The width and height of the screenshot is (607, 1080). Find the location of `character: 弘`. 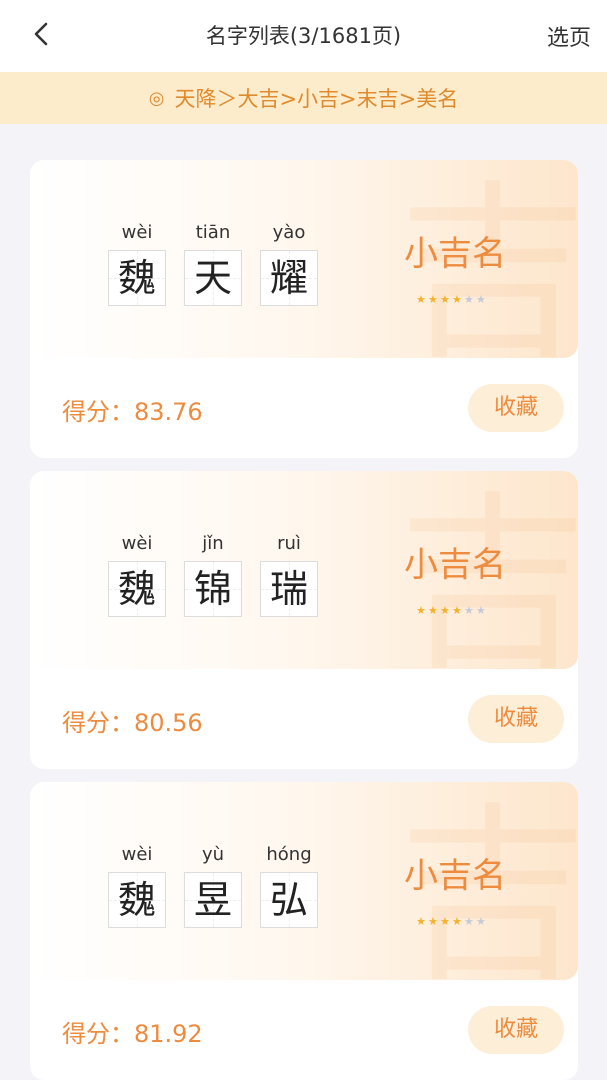

character: 弘 is located at coordinates (288, 900).